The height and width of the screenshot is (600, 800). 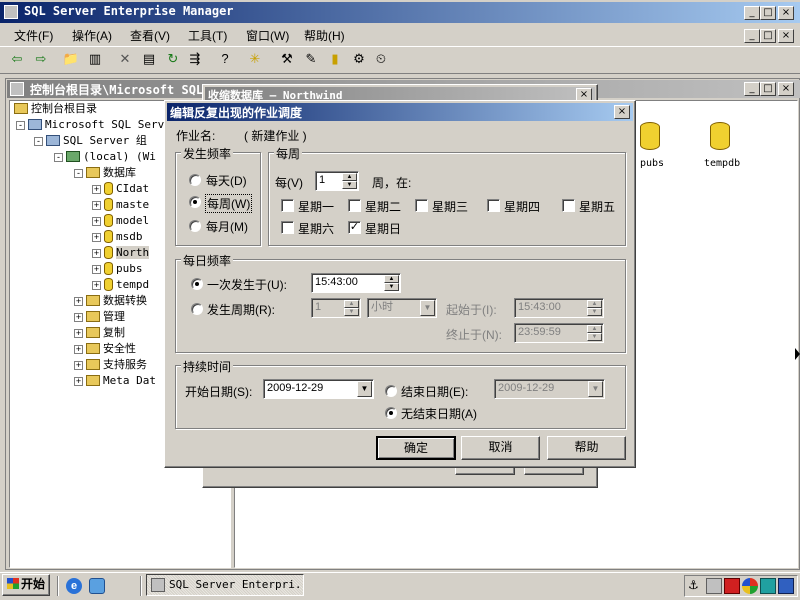 I want to click on query-icon: ✎, so click(x=311, y=59).